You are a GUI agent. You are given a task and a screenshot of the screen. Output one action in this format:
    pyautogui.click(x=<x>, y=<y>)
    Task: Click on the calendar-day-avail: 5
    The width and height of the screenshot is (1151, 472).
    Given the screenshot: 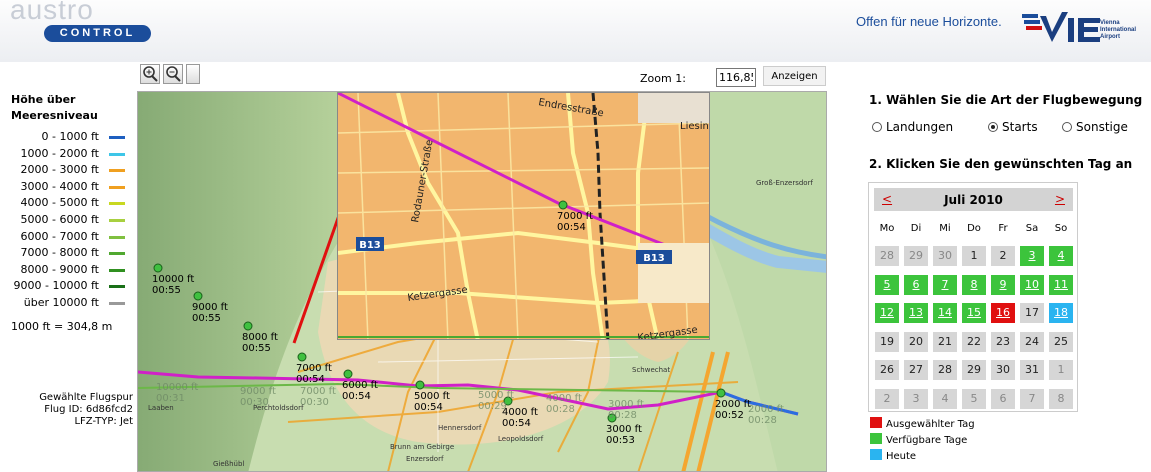 What is the action you would take?
    pyautogui.click(x=887, y=284)
    